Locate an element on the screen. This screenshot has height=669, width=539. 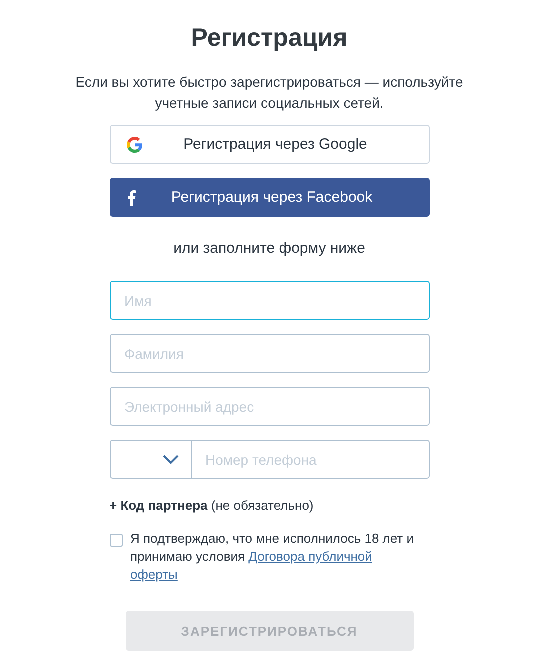
partner-code-link: + Код партнера (не обязательно) is located at coordinates (270, 506).